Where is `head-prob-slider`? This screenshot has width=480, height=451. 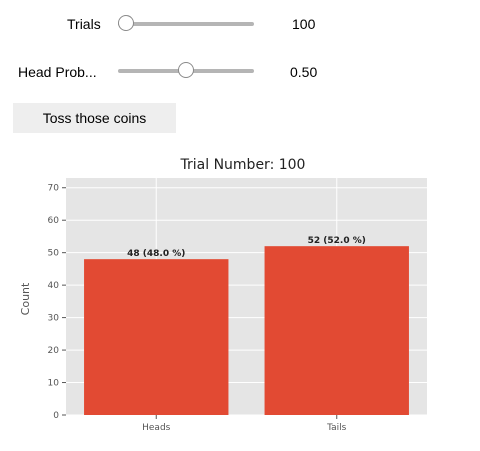 head-prob-slider is located at coordinates (186, 71).